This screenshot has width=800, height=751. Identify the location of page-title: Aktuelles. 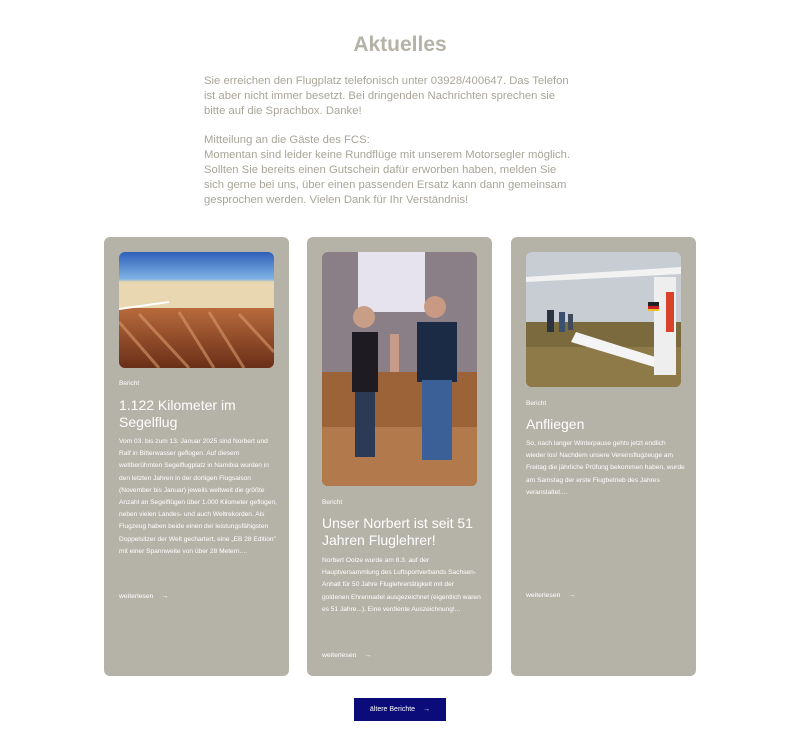
(400, 44).